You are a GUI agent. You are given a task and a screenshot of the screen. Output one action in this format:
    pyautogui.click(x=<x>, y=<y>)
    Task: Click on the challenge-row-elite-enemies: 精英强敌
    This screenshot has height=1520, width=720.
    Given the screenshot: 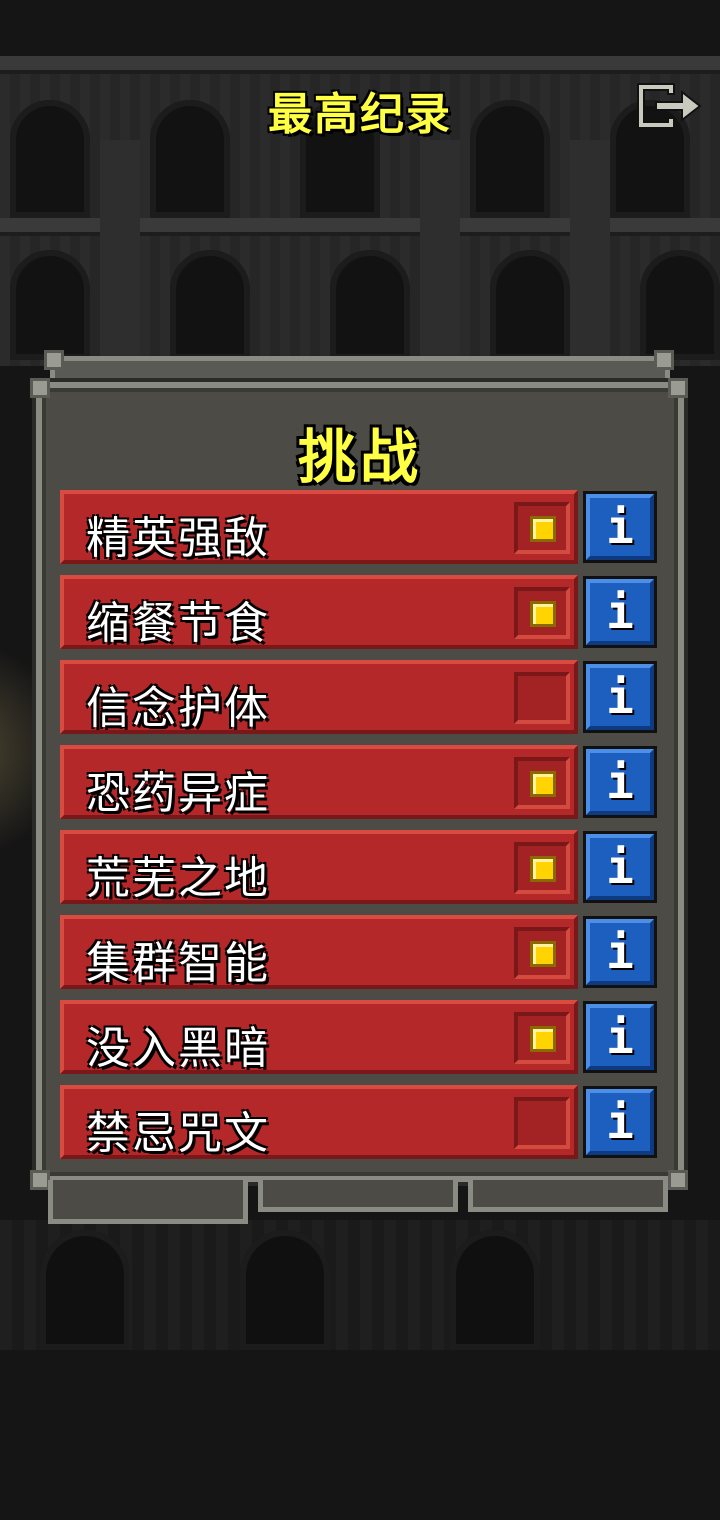 What is the action you would take?
    pyautogui.click(x=319, y=527)
    